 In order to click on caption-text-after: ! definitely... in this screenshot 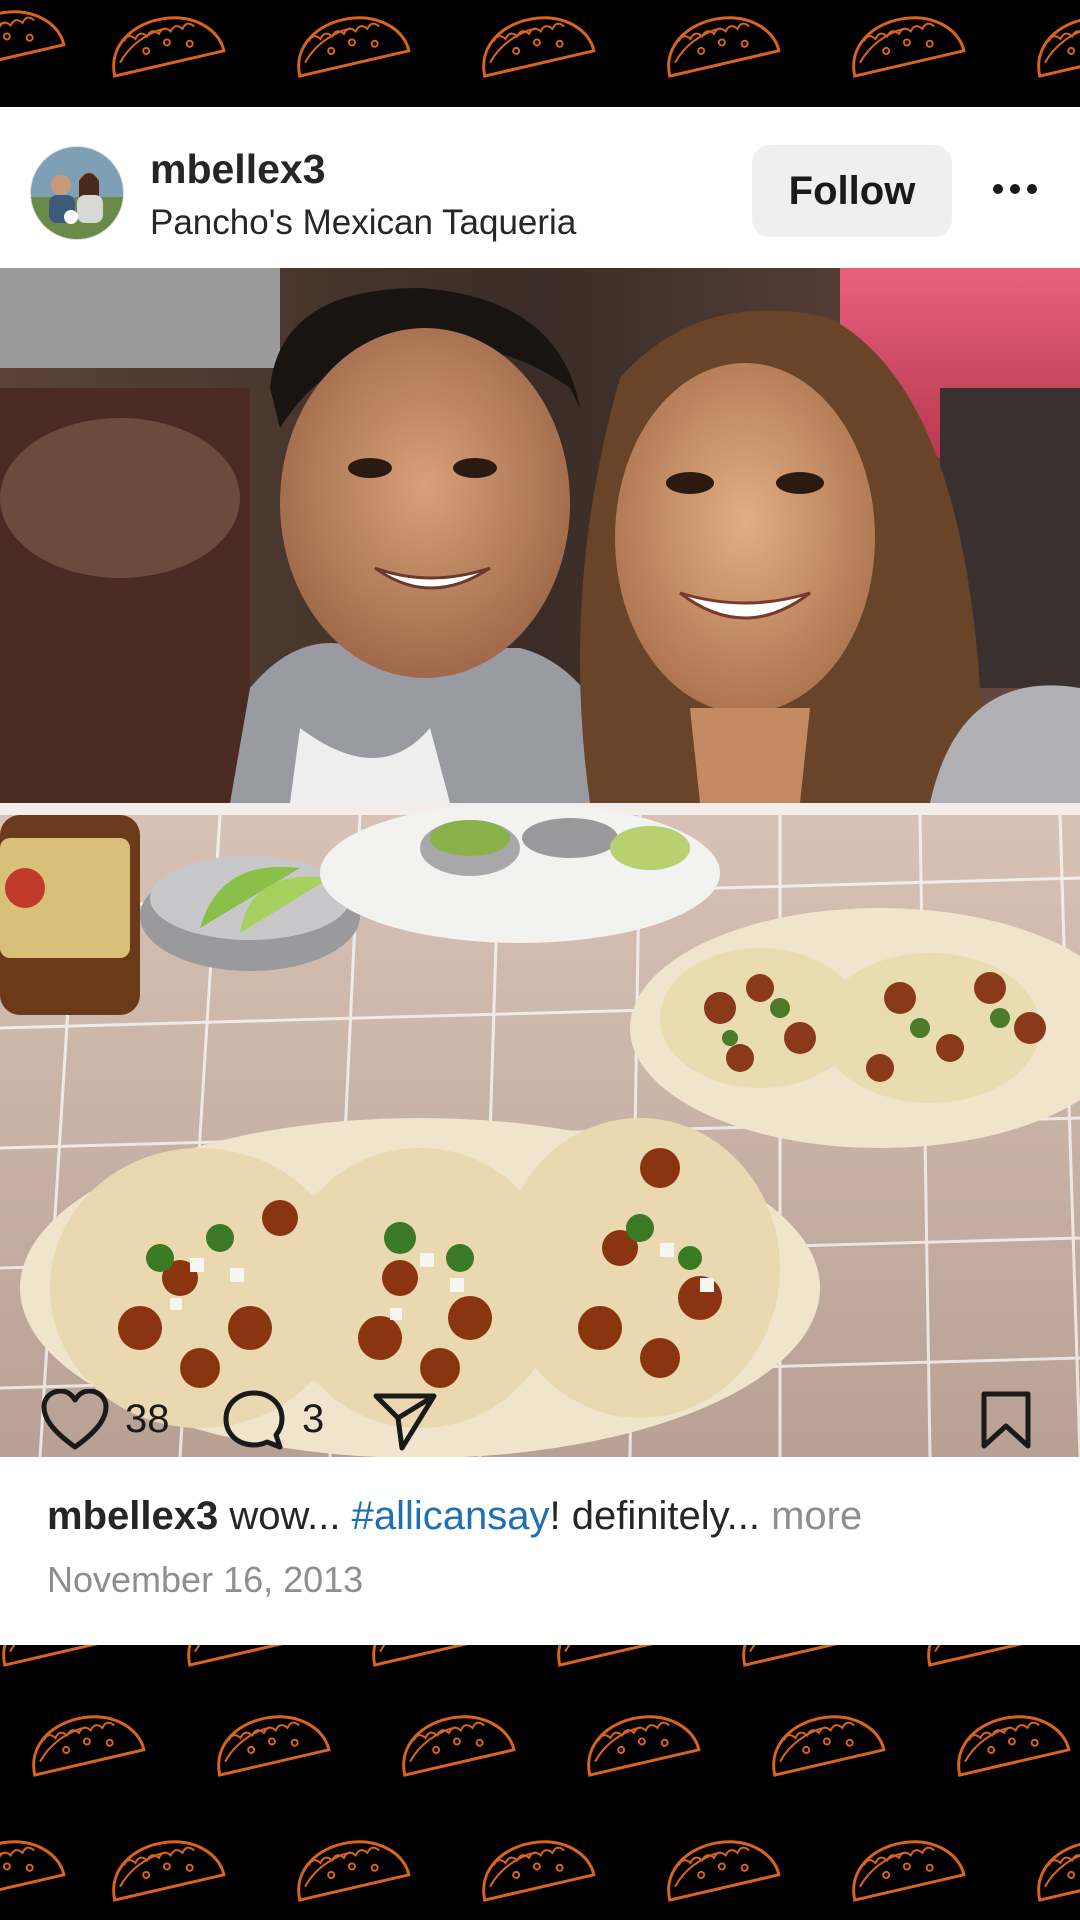, I will do `click(660, 1516)`.